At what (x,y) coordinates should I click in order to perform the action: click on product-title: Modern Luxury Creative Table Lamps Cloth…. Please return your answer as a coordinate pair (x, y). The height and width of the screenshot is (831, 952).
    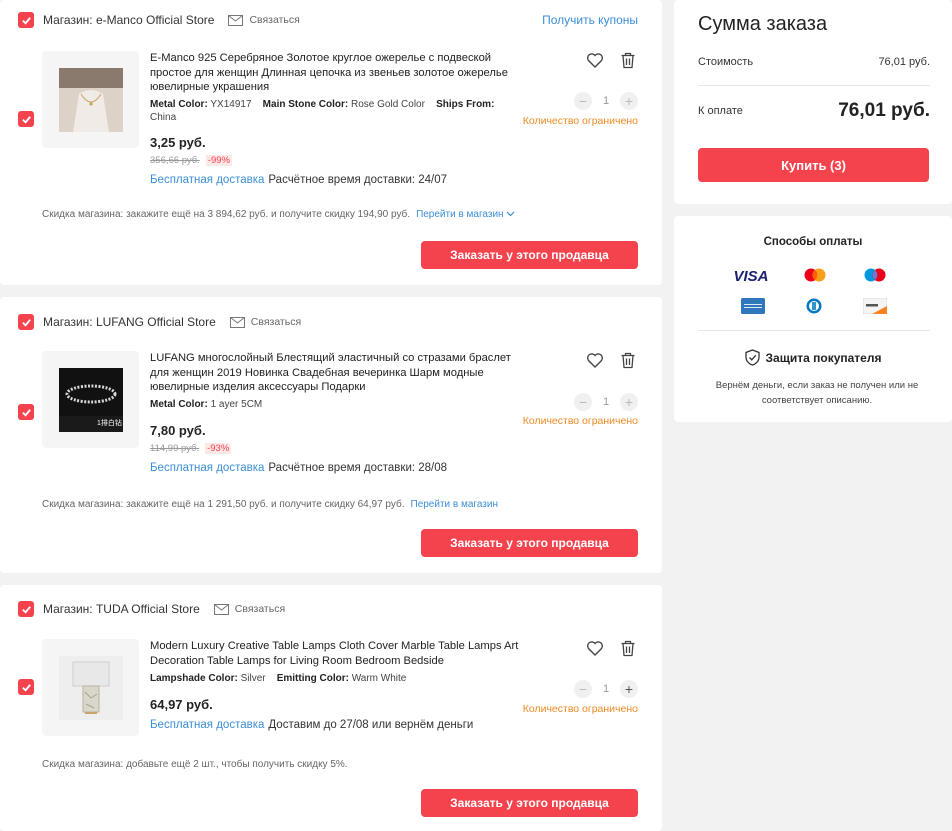
    Looking at the image, I should click on (335, 653).